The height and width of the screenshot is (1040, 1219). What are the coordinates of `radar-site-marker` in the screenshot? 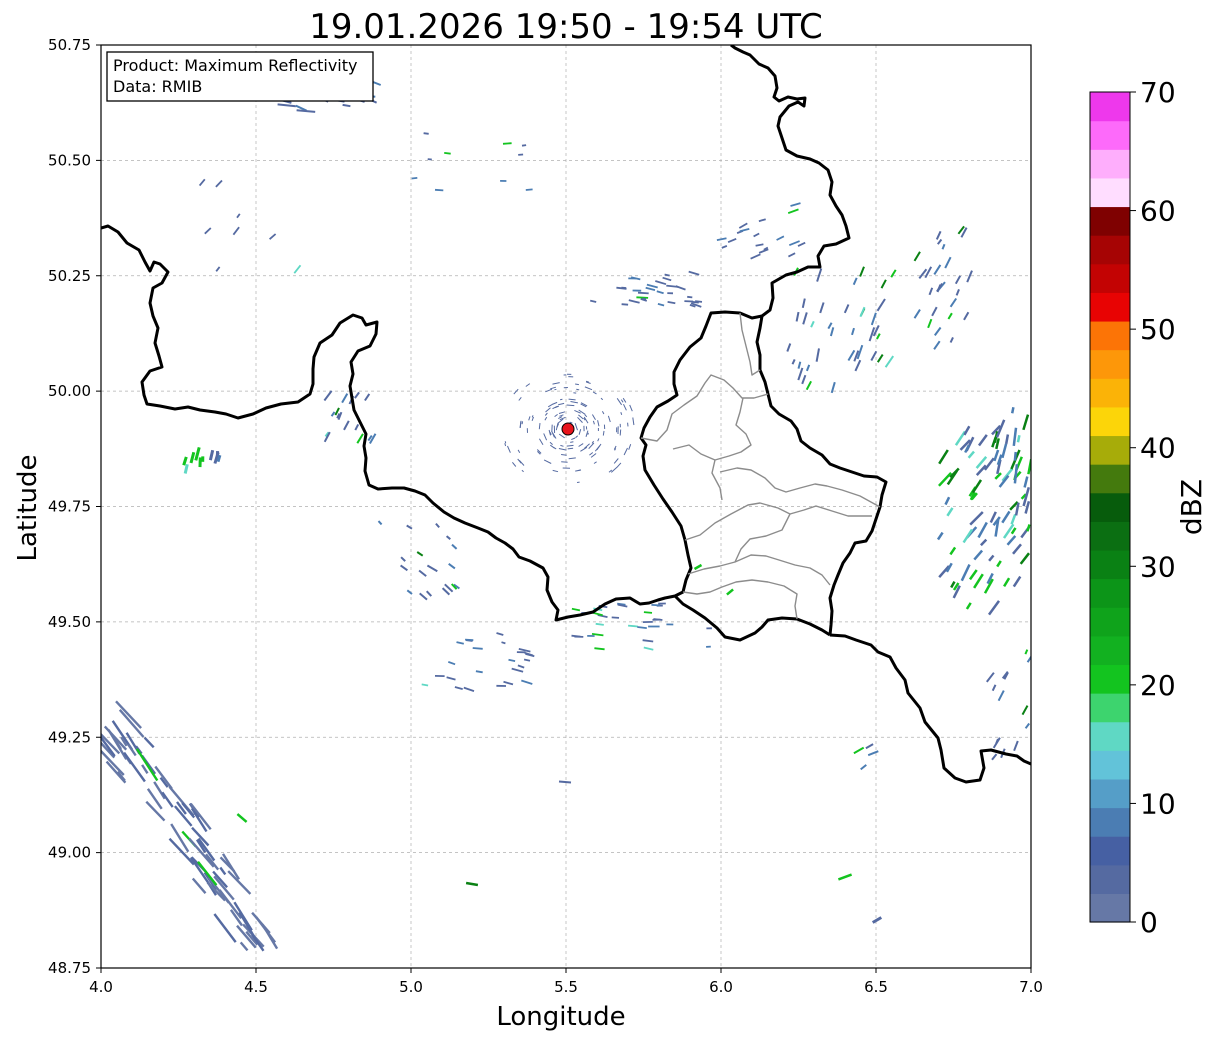 It's located at (568, 429).